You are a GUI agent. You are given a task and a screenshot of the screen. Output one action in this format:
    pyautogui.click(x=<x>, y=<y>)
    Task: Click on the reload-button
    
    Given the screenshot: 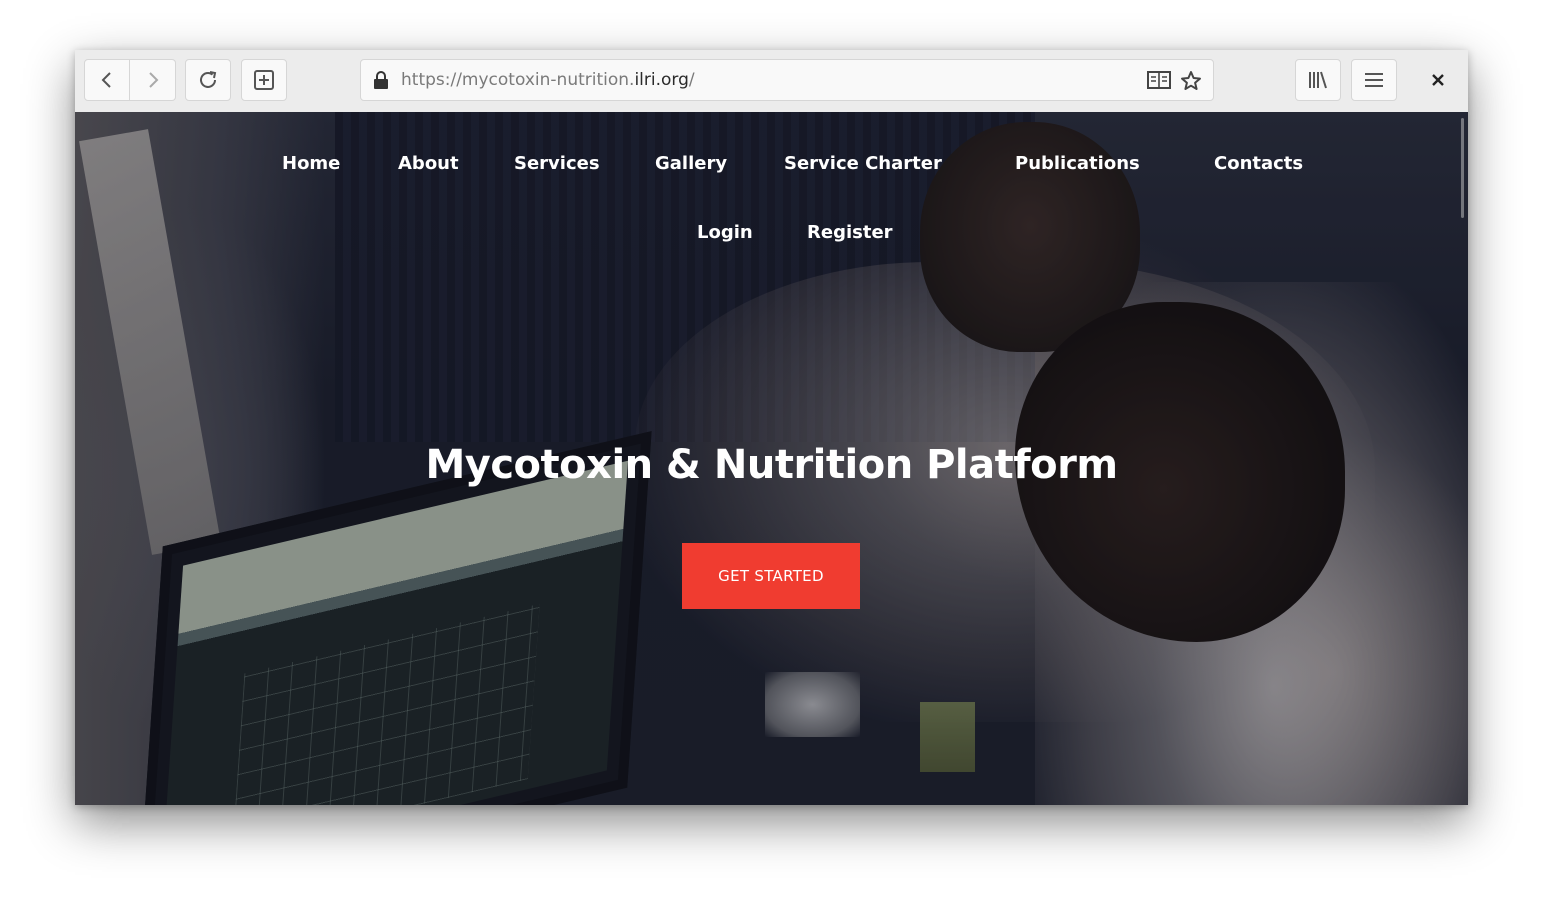 What is the action you would take?
    pyautogui.click(x=208, y=80)
    